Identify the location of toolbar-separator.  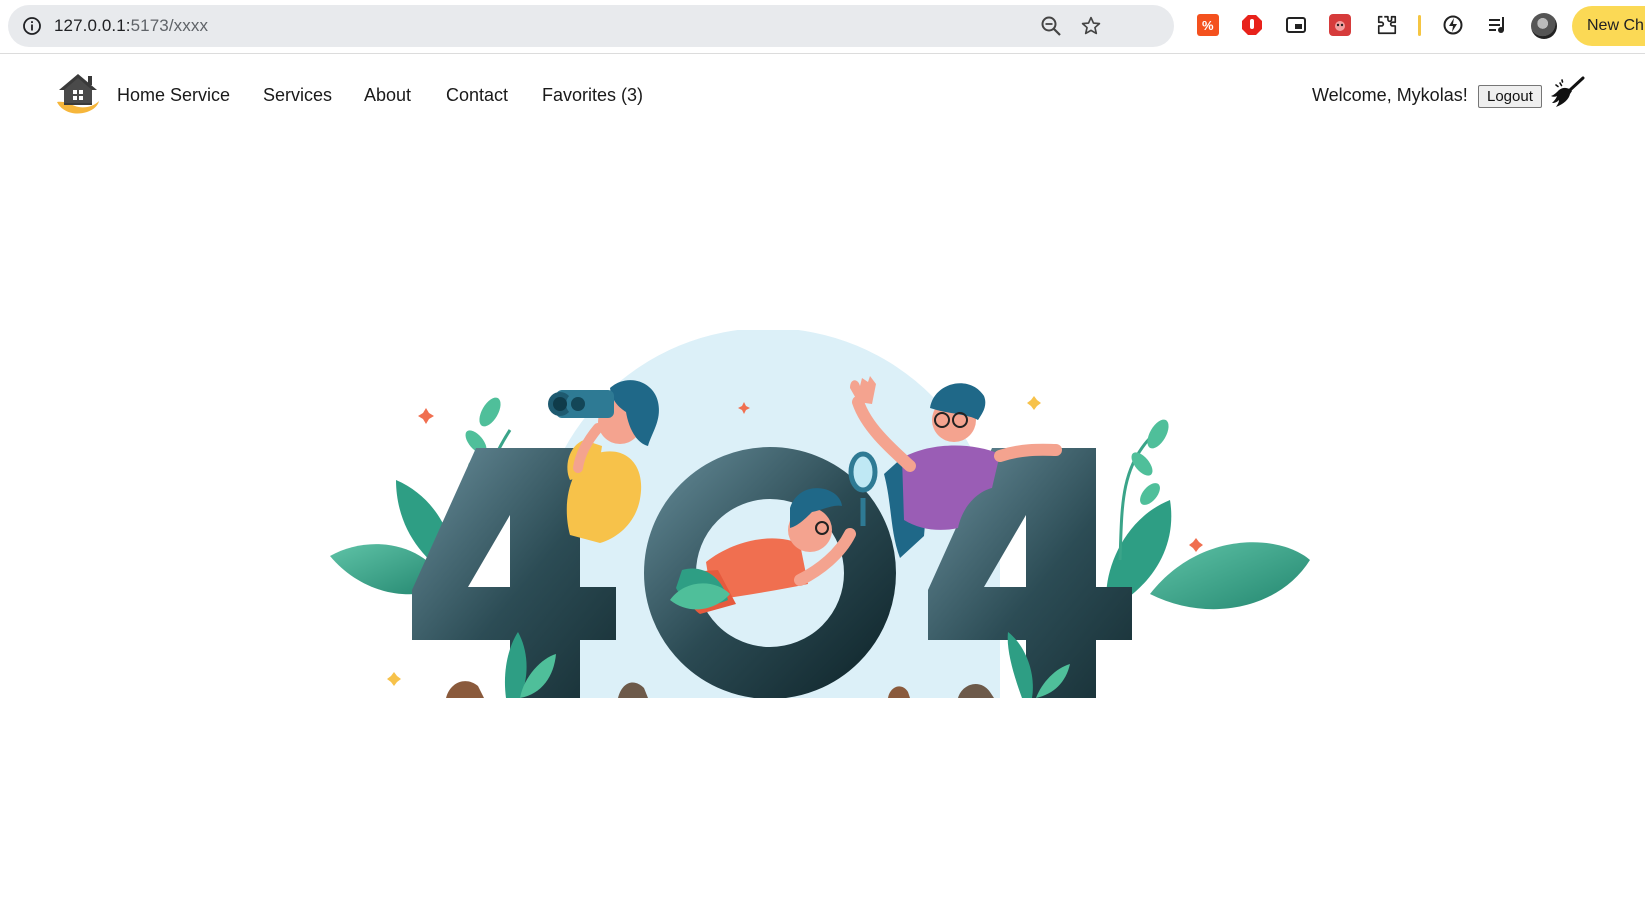
(1419, 25).